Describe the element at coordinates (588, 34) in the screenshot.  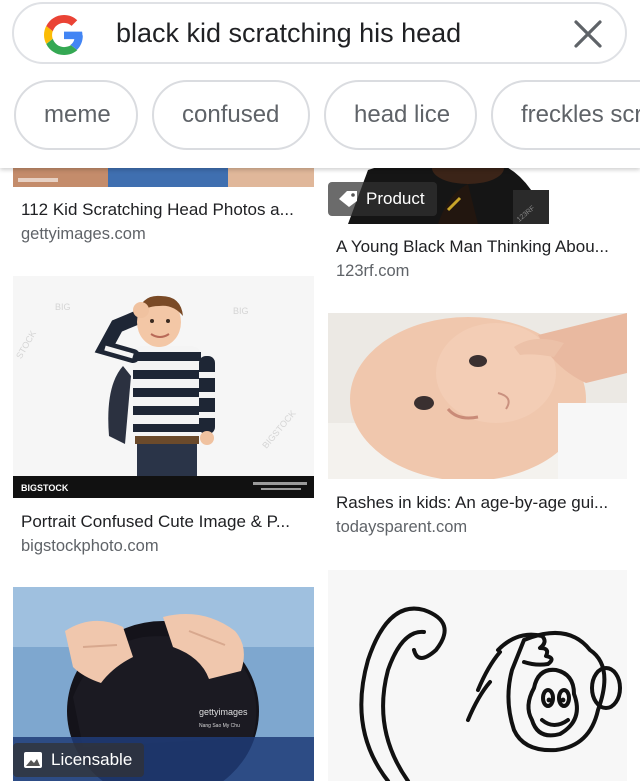
I see `close-icon` at that location.